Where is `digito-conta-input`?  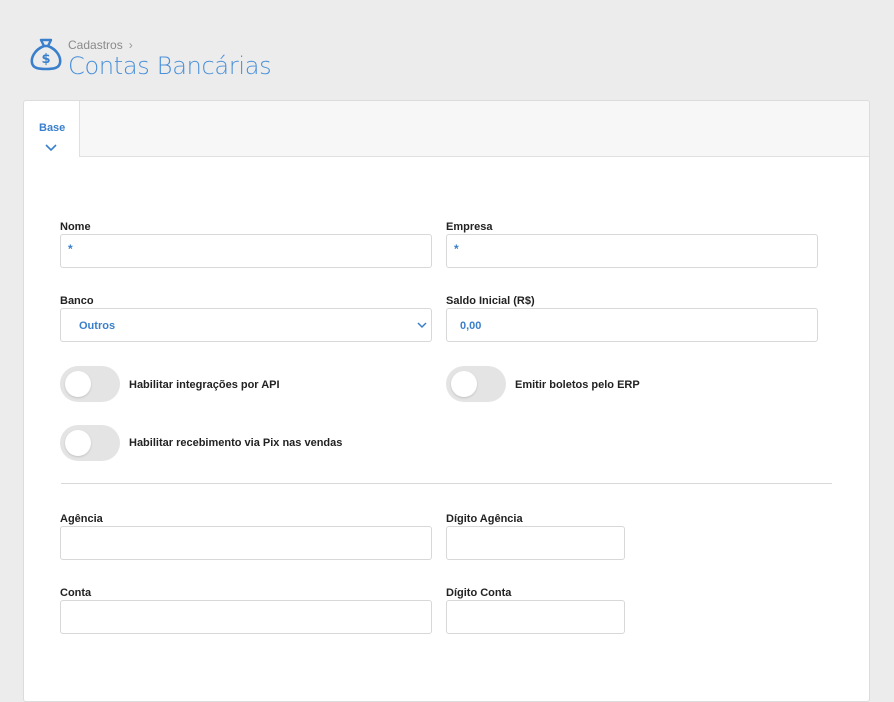 digito-conta-input is located at coordinates (535, 617).